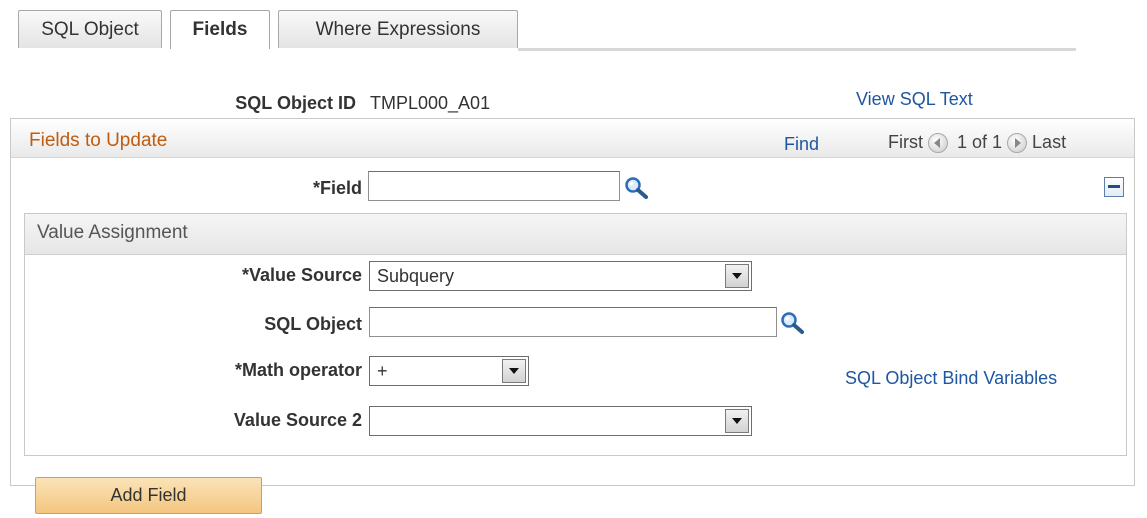 This screenshot has height=518, width=1147. Describe the element at coordinates (382, 371) in the screenshot. I see `math-operator-selected: +` at that location.